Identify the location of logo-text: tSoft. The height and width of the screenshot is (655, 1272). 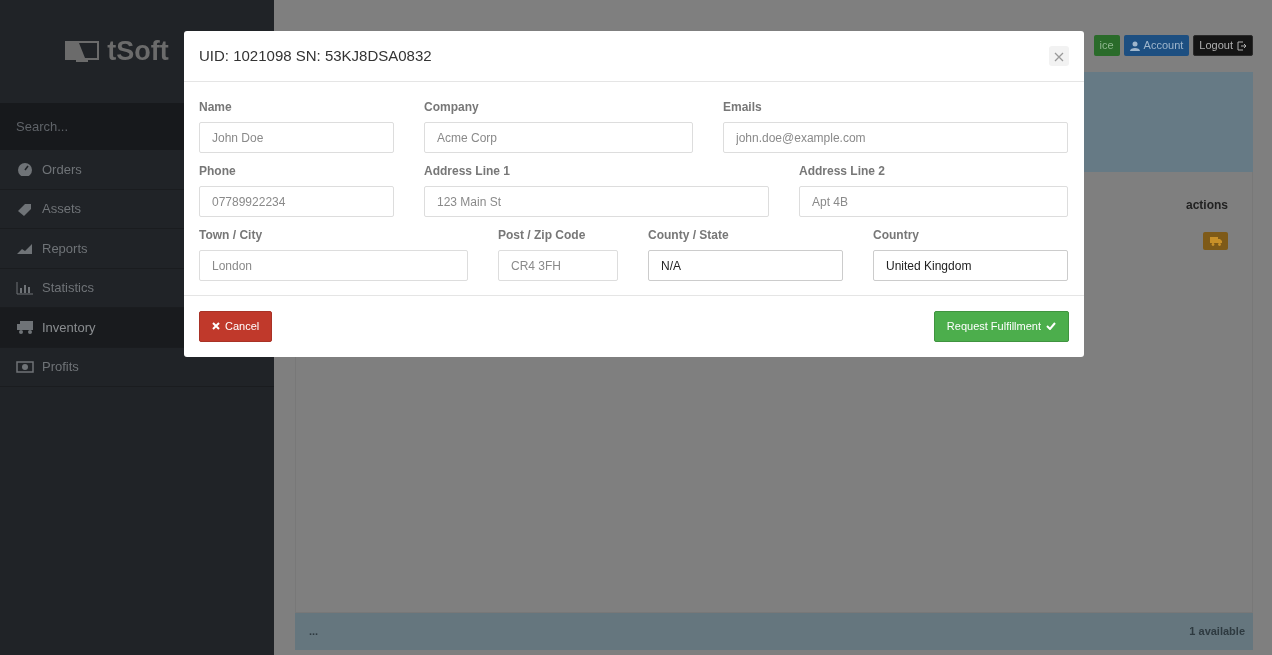
(138, 52).